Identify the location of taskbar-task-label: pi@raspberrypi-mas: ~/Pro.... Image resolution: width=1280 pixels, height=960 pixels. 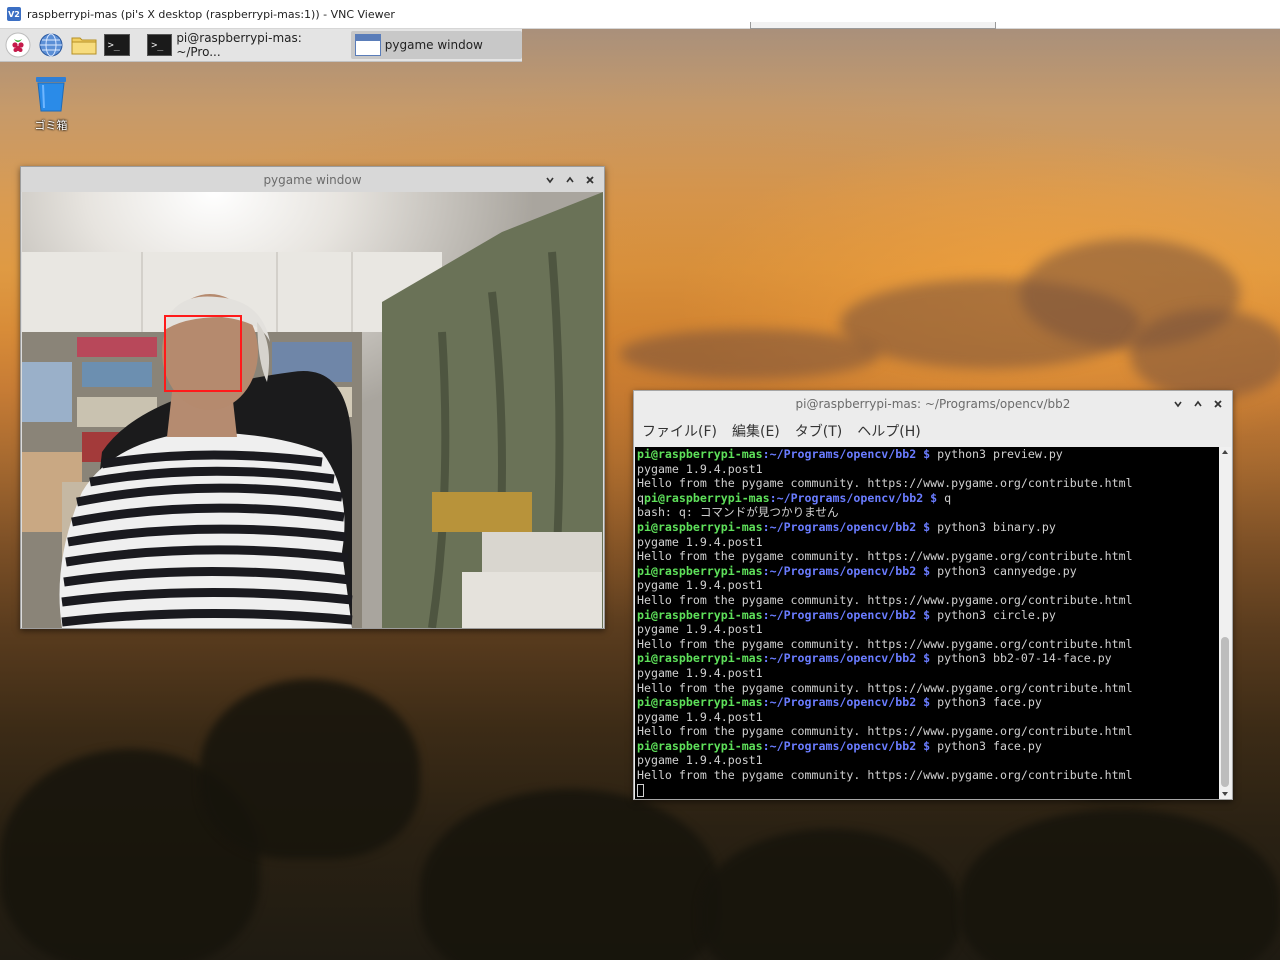
(239, 45).